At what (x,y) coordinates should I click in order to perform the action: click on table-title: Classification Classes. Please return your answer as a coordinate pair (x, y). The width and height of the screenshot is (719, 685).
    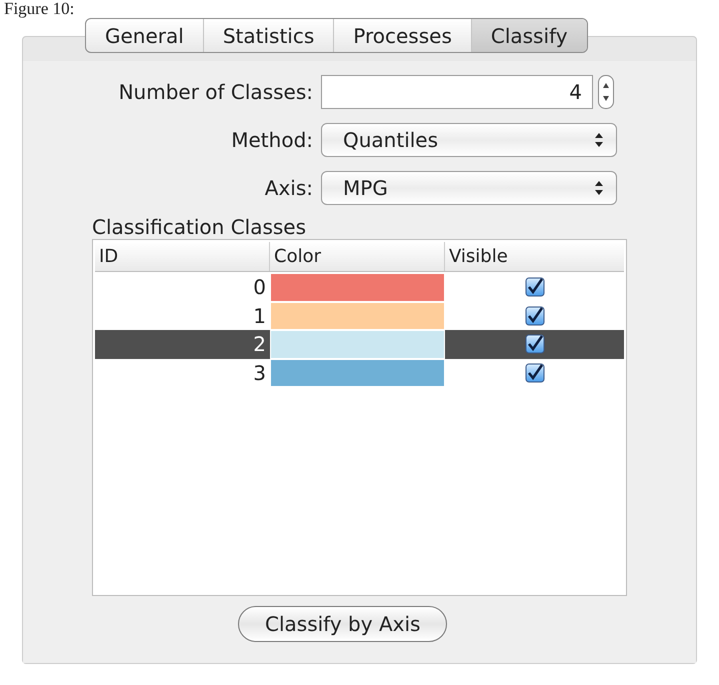
    Looking at the image, I should click on (200, 227).